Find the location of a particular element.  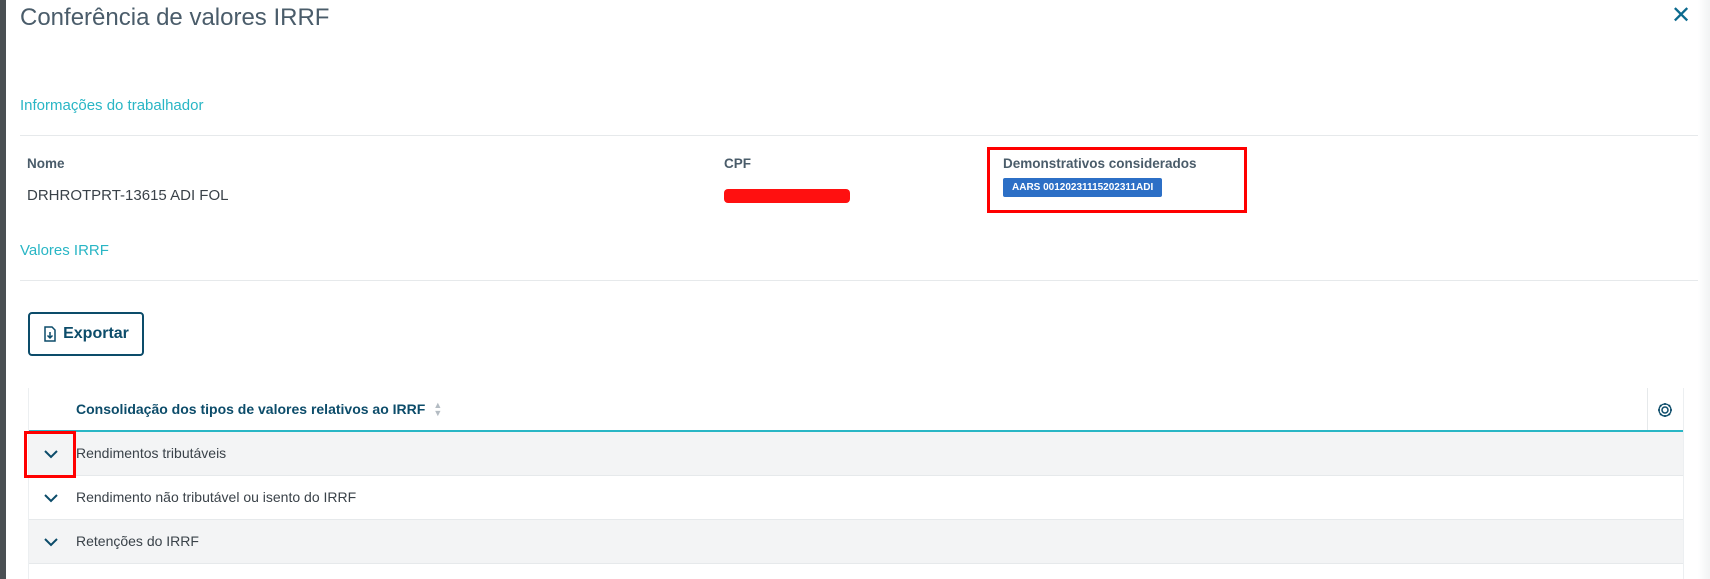

export-label: Exportar is located at coordinates (96, 333).